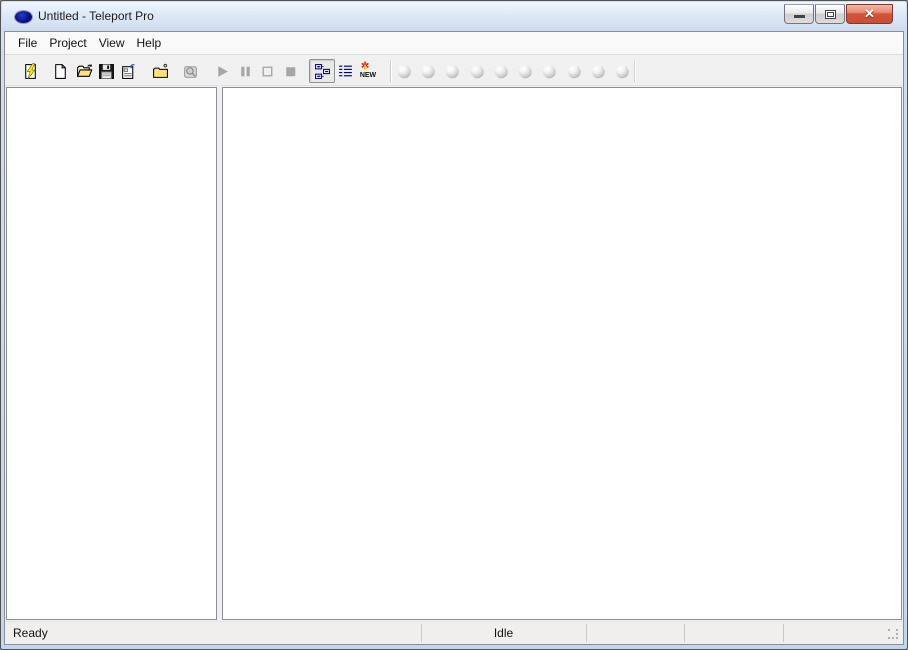 The width and height of the screenshot is (908, 650). What do you see at coordinates (454, 632) in the screenshot?
I see `status-bar: Ready Idle` at bounding box center [454, 632].